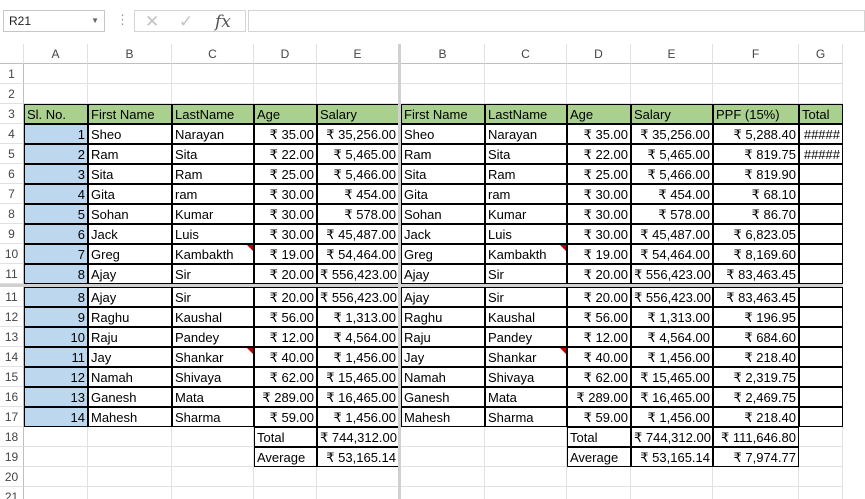 This screenshot has height=499, width=865. Describe the element at coordinates (130, 317) in the screenshot. I see `table-cell: Raghu` at that location.